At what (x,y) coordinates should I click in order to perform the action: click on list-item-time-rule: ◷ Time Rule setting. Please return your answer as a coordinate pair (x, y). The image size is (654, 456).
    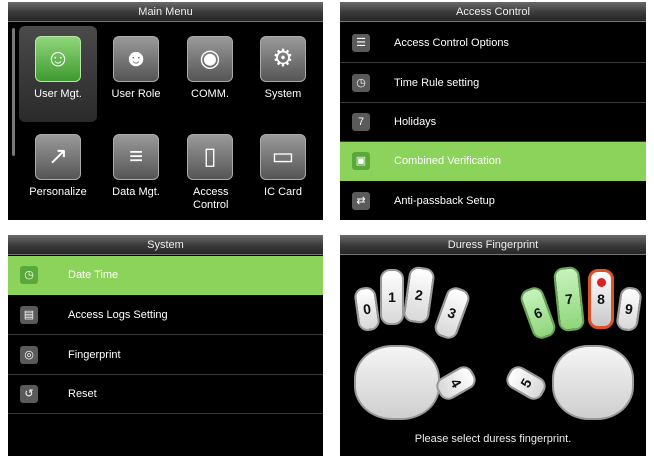
    Looking at the image, I should click on (493, 83).